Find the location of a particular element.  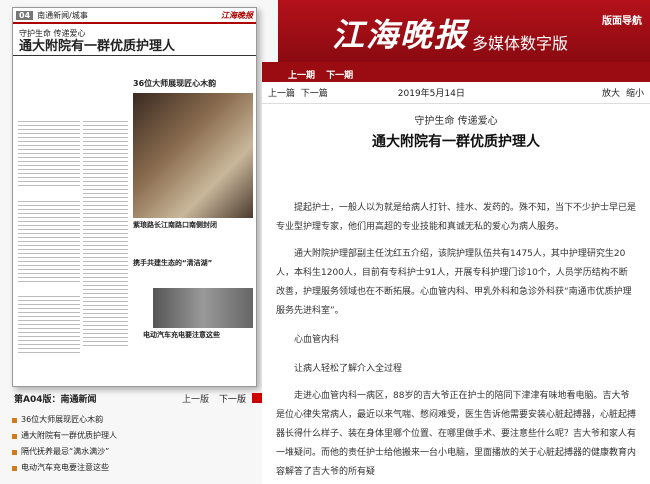

prev-page-link: 上一版 is located at coordinates (195, 398).